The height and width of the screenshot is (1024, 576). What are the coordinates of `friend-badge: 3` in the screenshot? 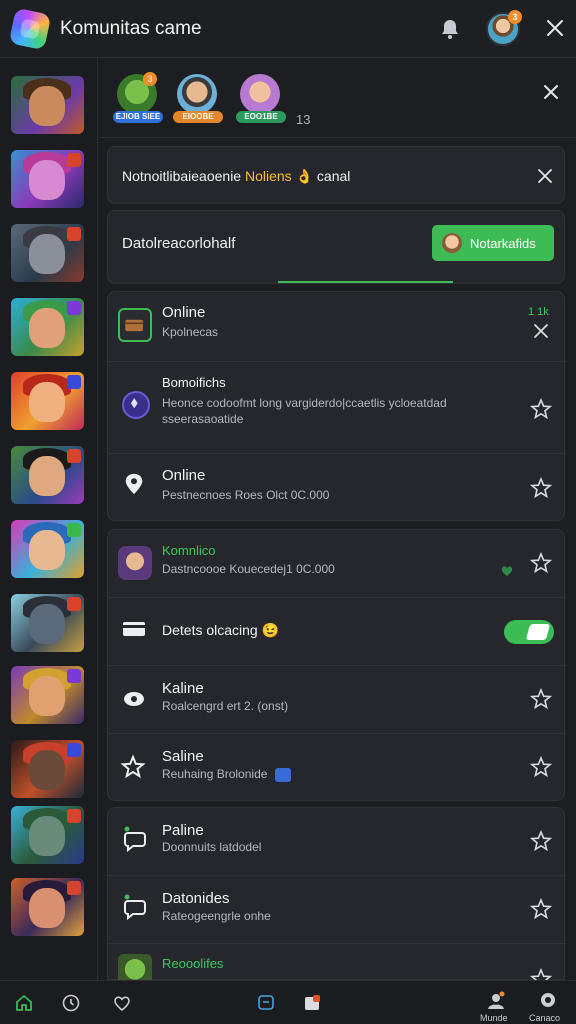 It's located at (150, 79).